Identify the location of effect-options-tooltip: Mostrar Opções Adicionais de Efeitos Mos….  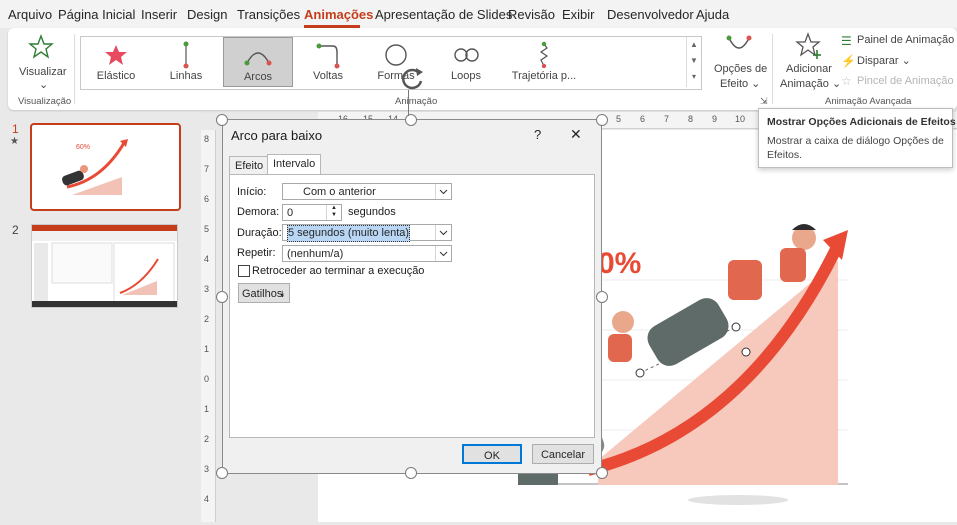
(857, 138).